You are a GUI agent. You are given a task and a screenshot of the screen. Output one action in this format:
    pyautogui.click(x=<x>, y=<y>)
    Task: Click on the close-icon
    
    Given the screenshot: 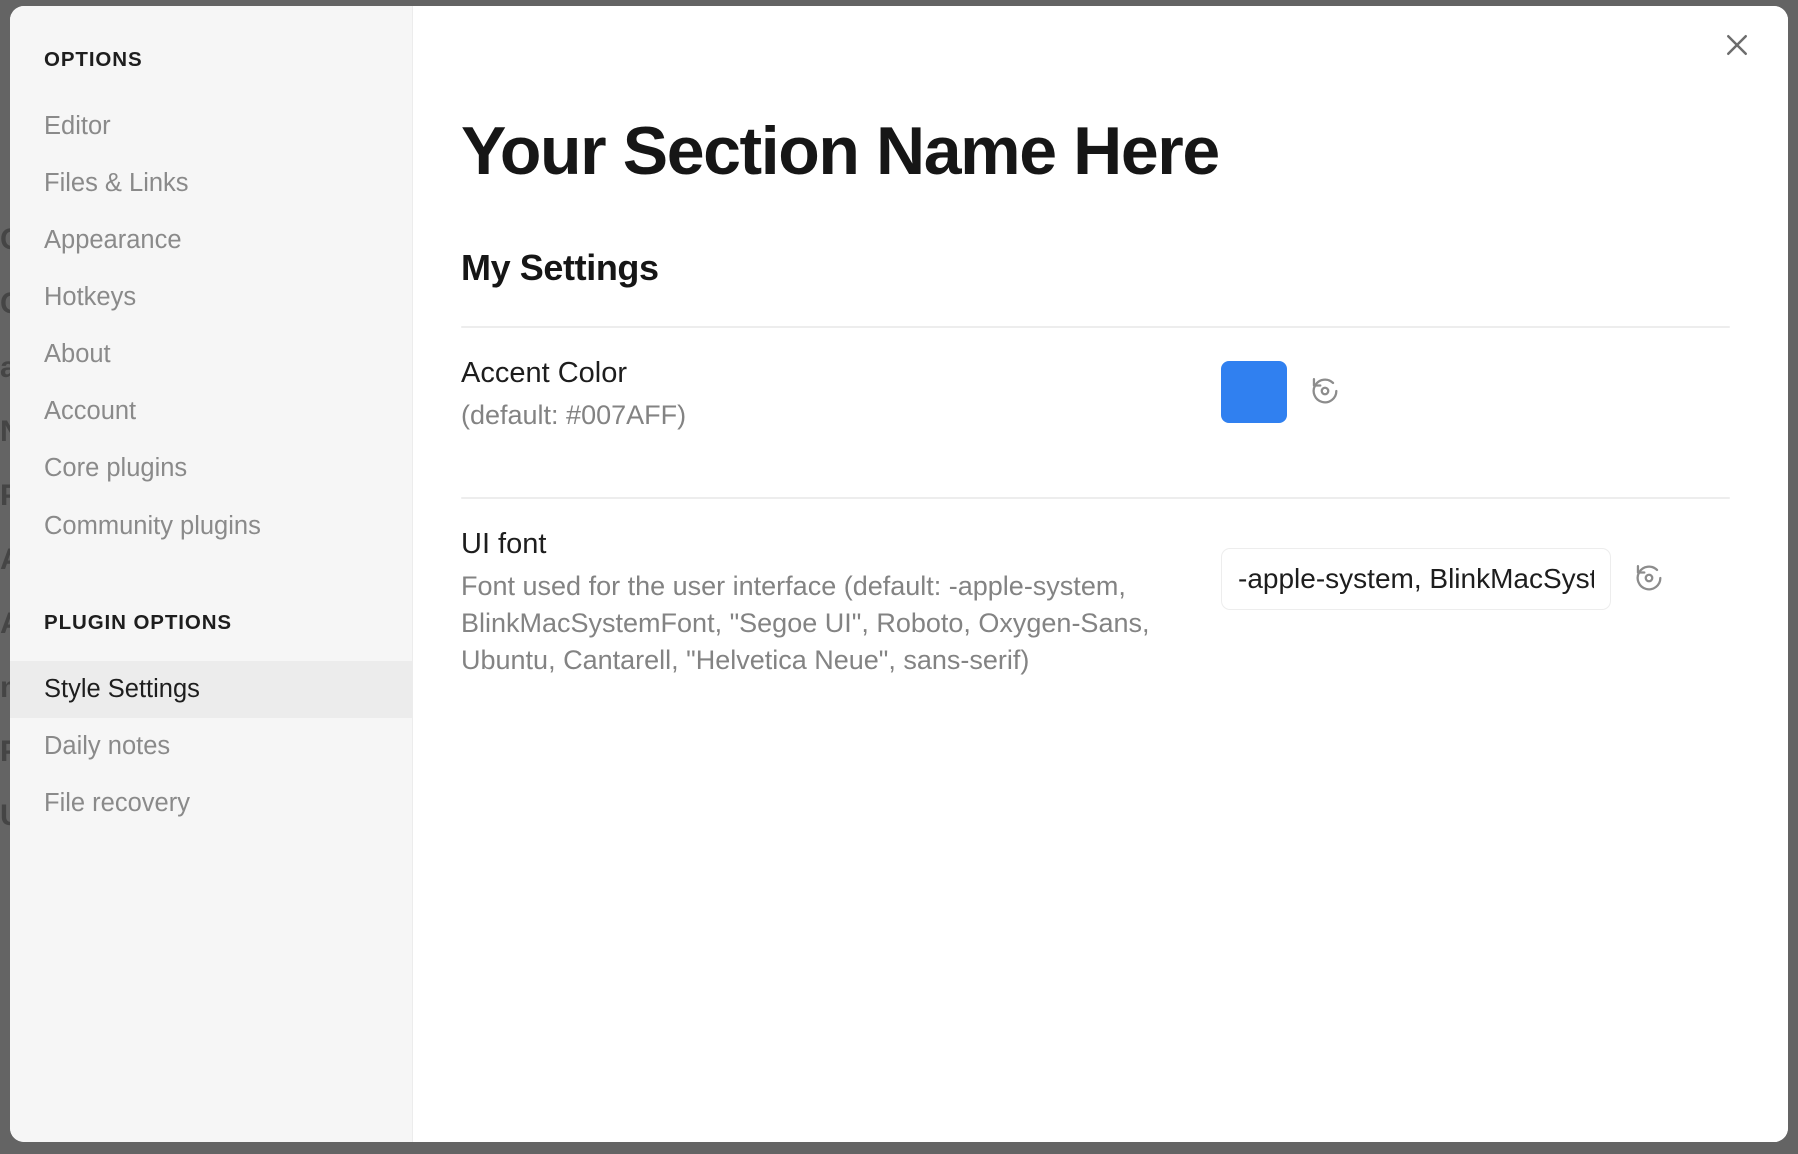 What is the action you would take?
    pyautogui.click(x=1737, y=47)
    